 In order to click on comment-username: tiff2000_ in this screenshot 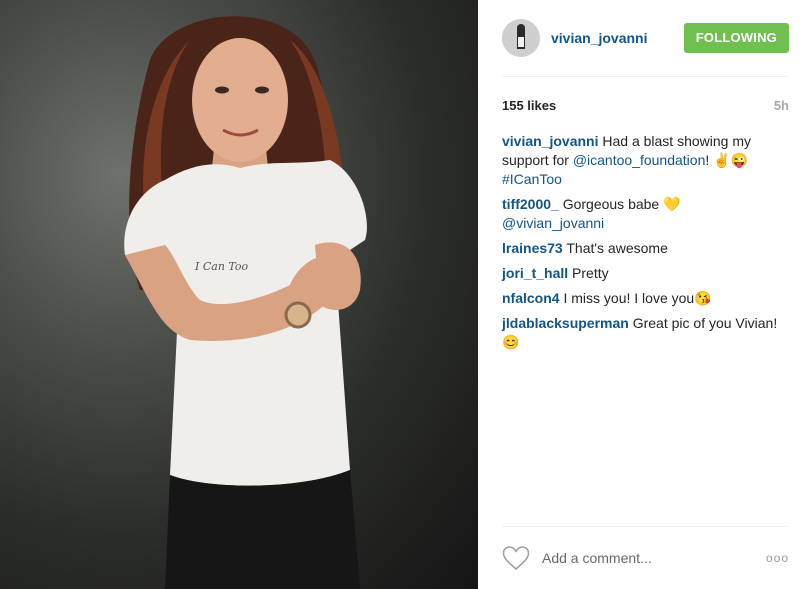, I will do `click(530, 204)`.